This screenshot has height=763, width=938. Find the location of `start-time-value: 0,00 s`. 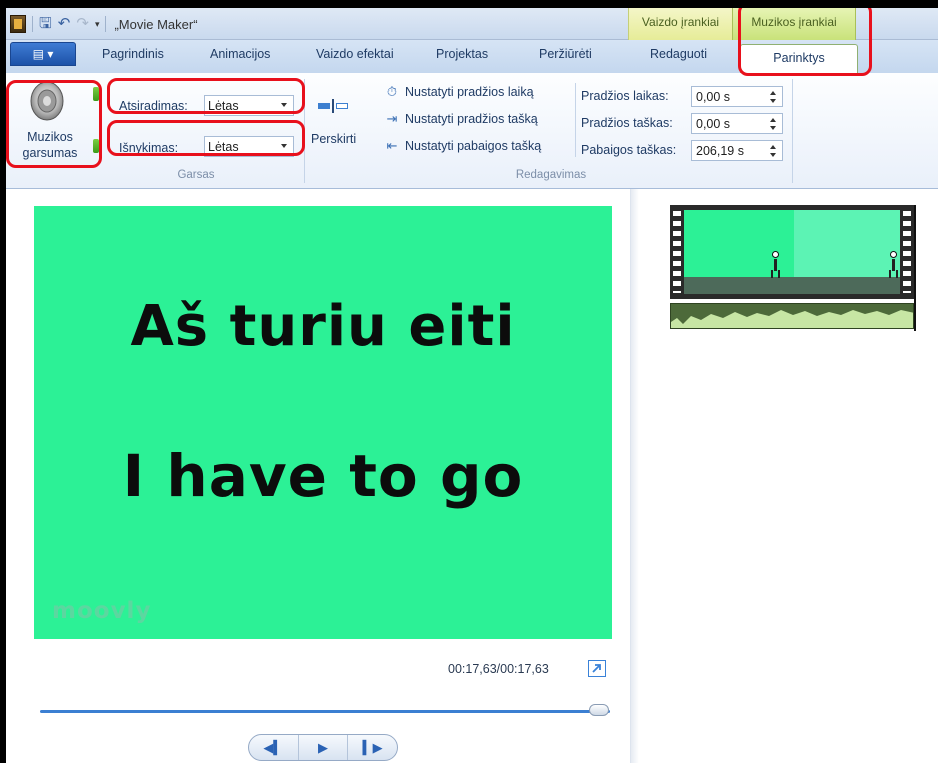

start-time-value: 0,00 s is located at coordinates (713, 97).